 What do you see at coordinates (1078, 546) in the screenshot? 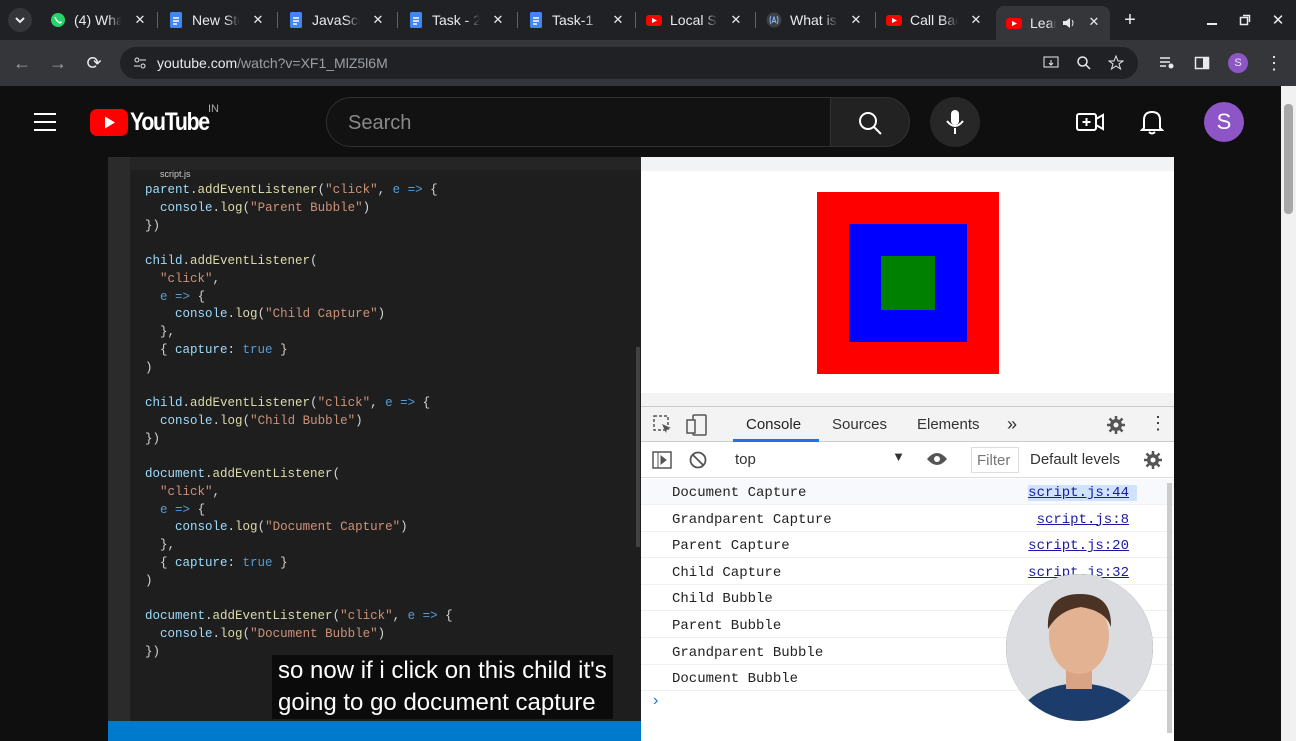
I see `log-source-link: script.js:20` at bounding box center [1078, 546].